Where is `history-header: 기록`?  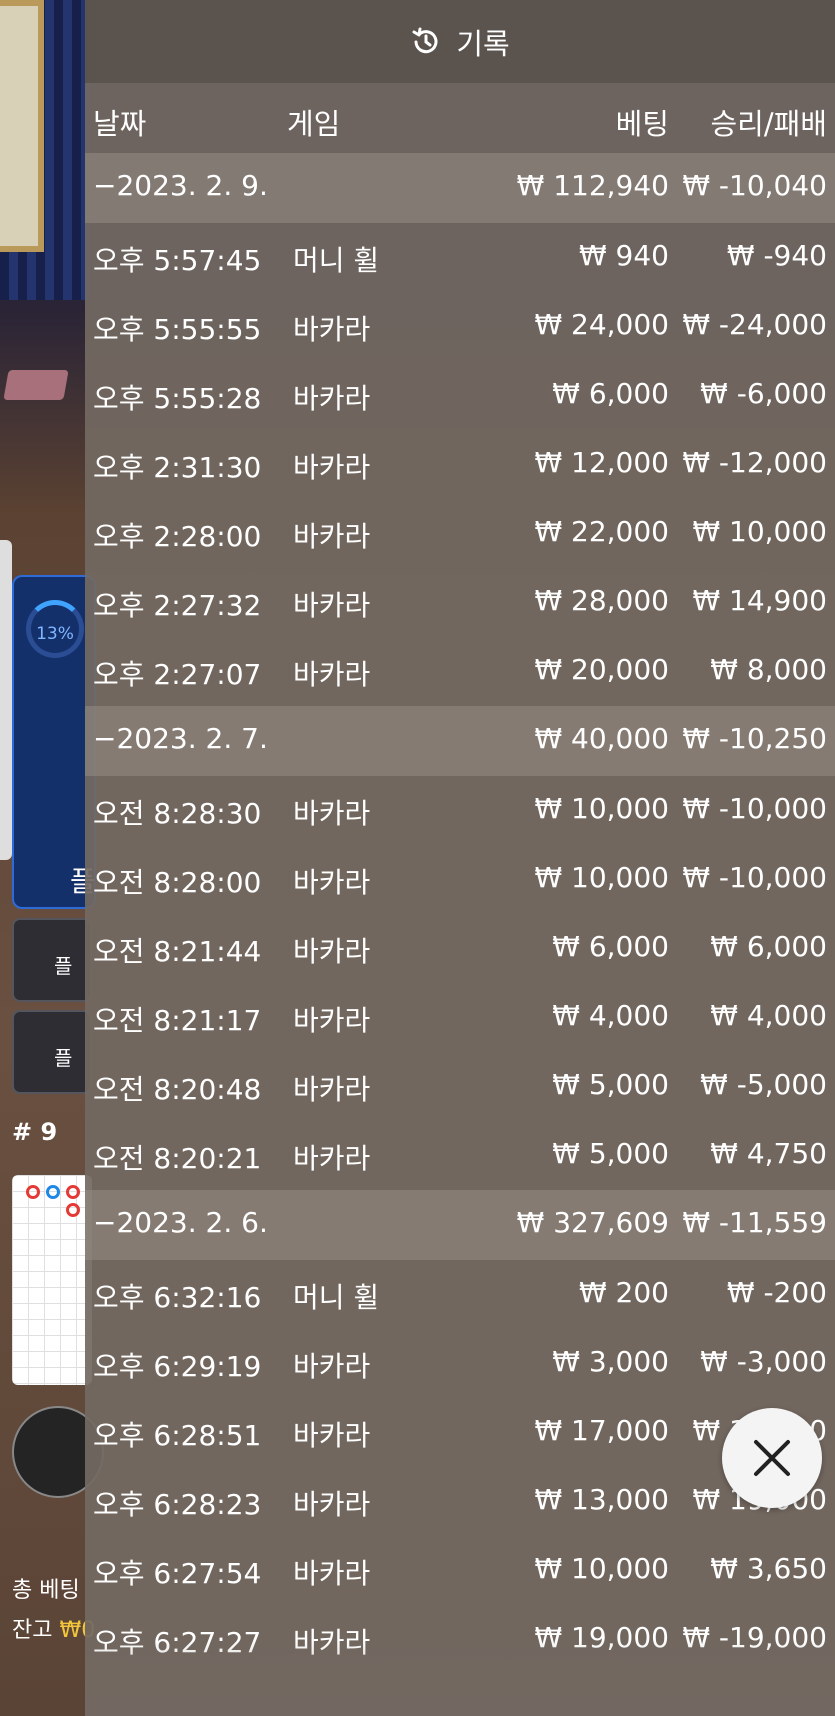 history-header: 기록 is located at coordinates (460, 41).